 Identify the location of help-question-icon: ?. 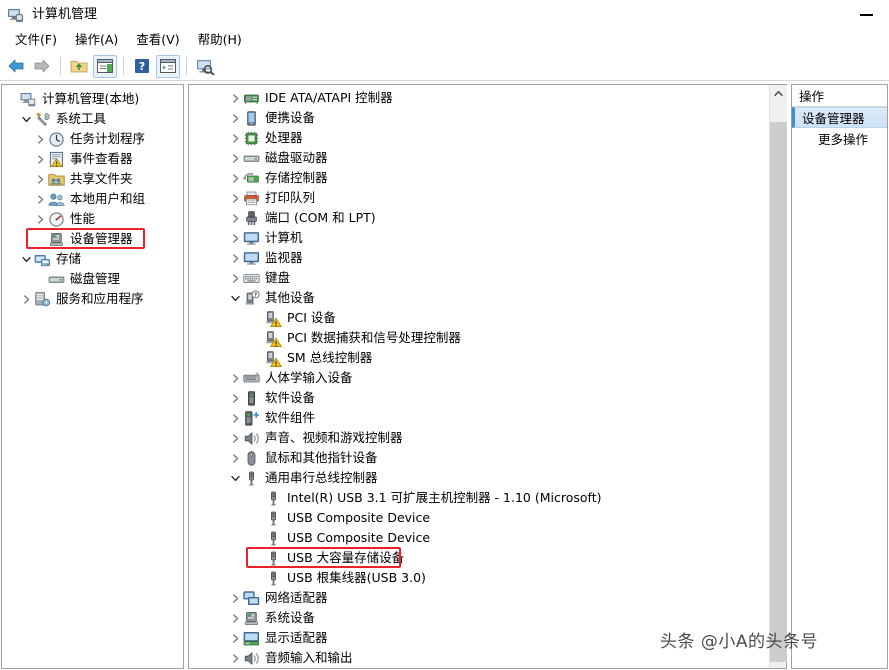
(142, 66).